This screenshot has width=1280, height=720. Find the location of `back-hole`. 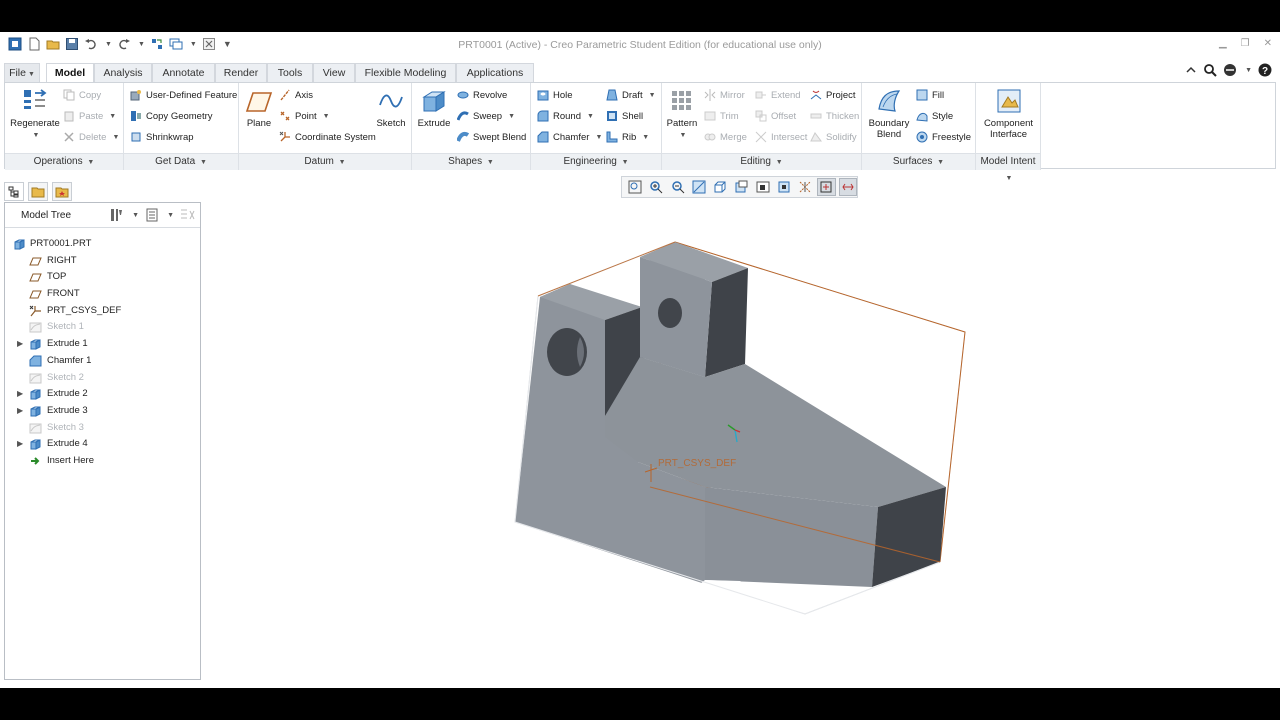

back-hole is located at coordinates (670, 313).